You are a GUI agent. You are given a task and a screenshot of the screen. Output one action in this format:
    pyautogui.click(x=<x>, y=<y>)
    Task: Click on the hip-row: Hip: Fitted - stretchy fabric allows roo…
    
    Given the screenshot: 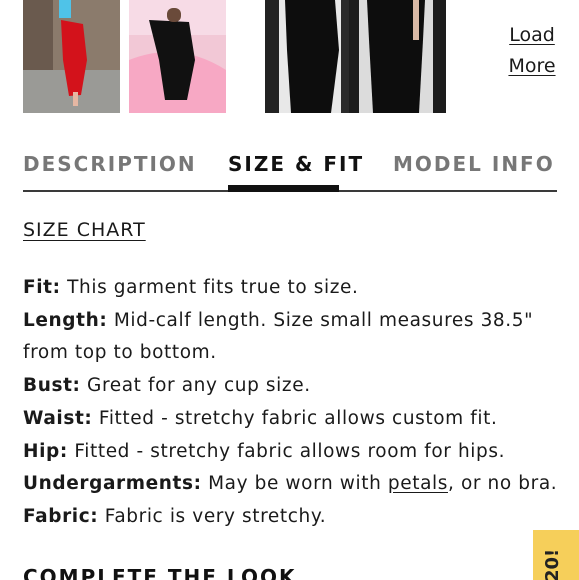 What is the action you would take?
    pyautogui.click(x=293, y=452)
    